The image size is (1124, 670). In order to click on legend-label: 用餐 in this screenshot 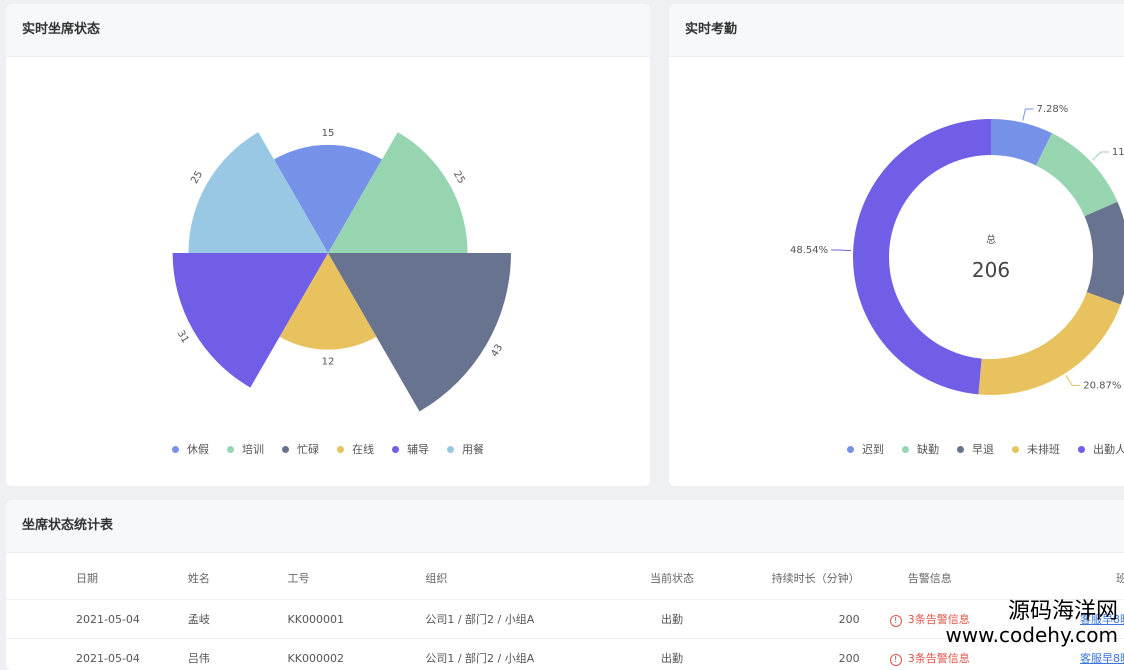, I will do `click(473, 449)`.